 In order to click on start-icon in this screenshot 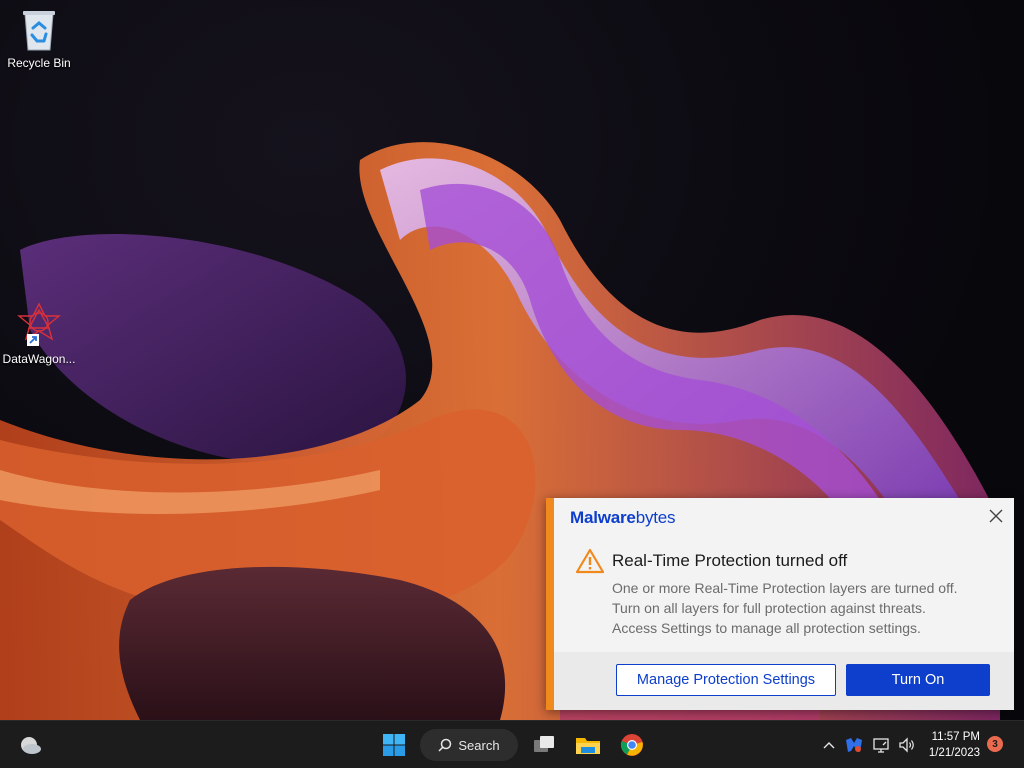, I will do `click(394, 745)`.